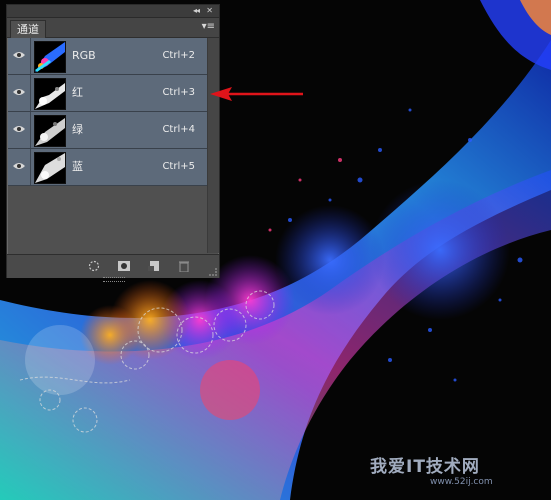 The height and width of the screenshot is (500, 551). I want to click on channel-shortcut: Ctrl+2, so click(178, 55).